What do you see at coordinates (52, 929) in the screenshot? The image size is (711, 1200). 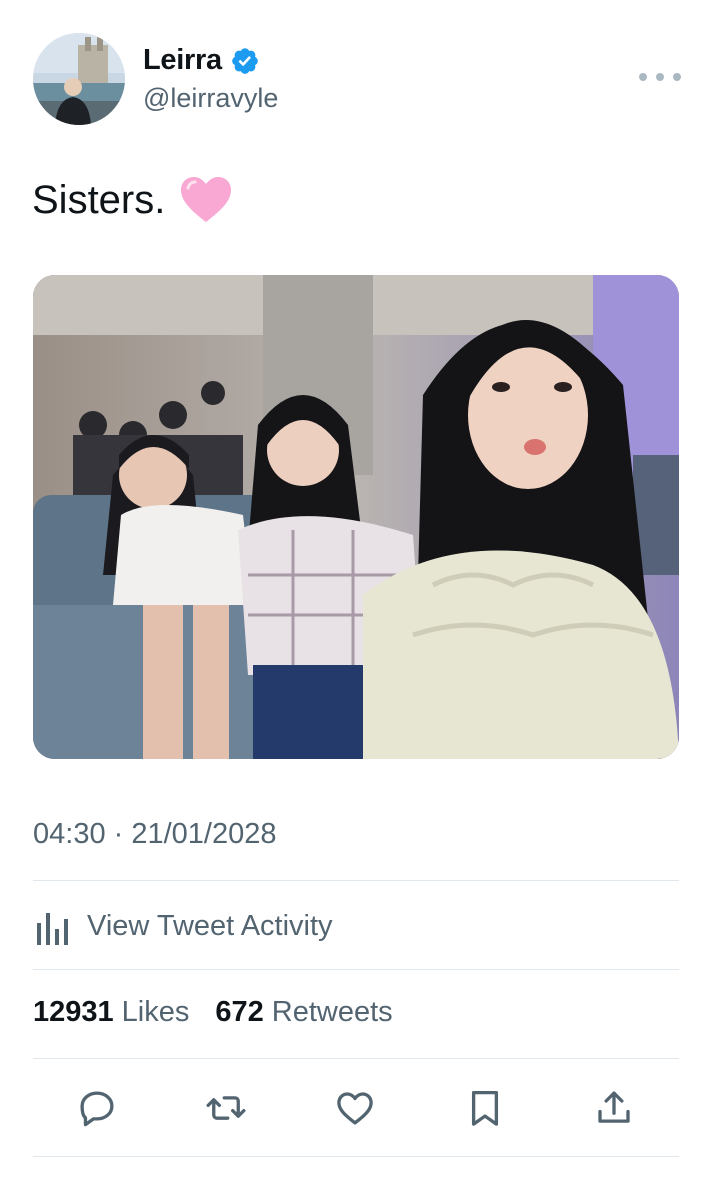 I see `bar-chart-icon` at bounding box center [52, 929].